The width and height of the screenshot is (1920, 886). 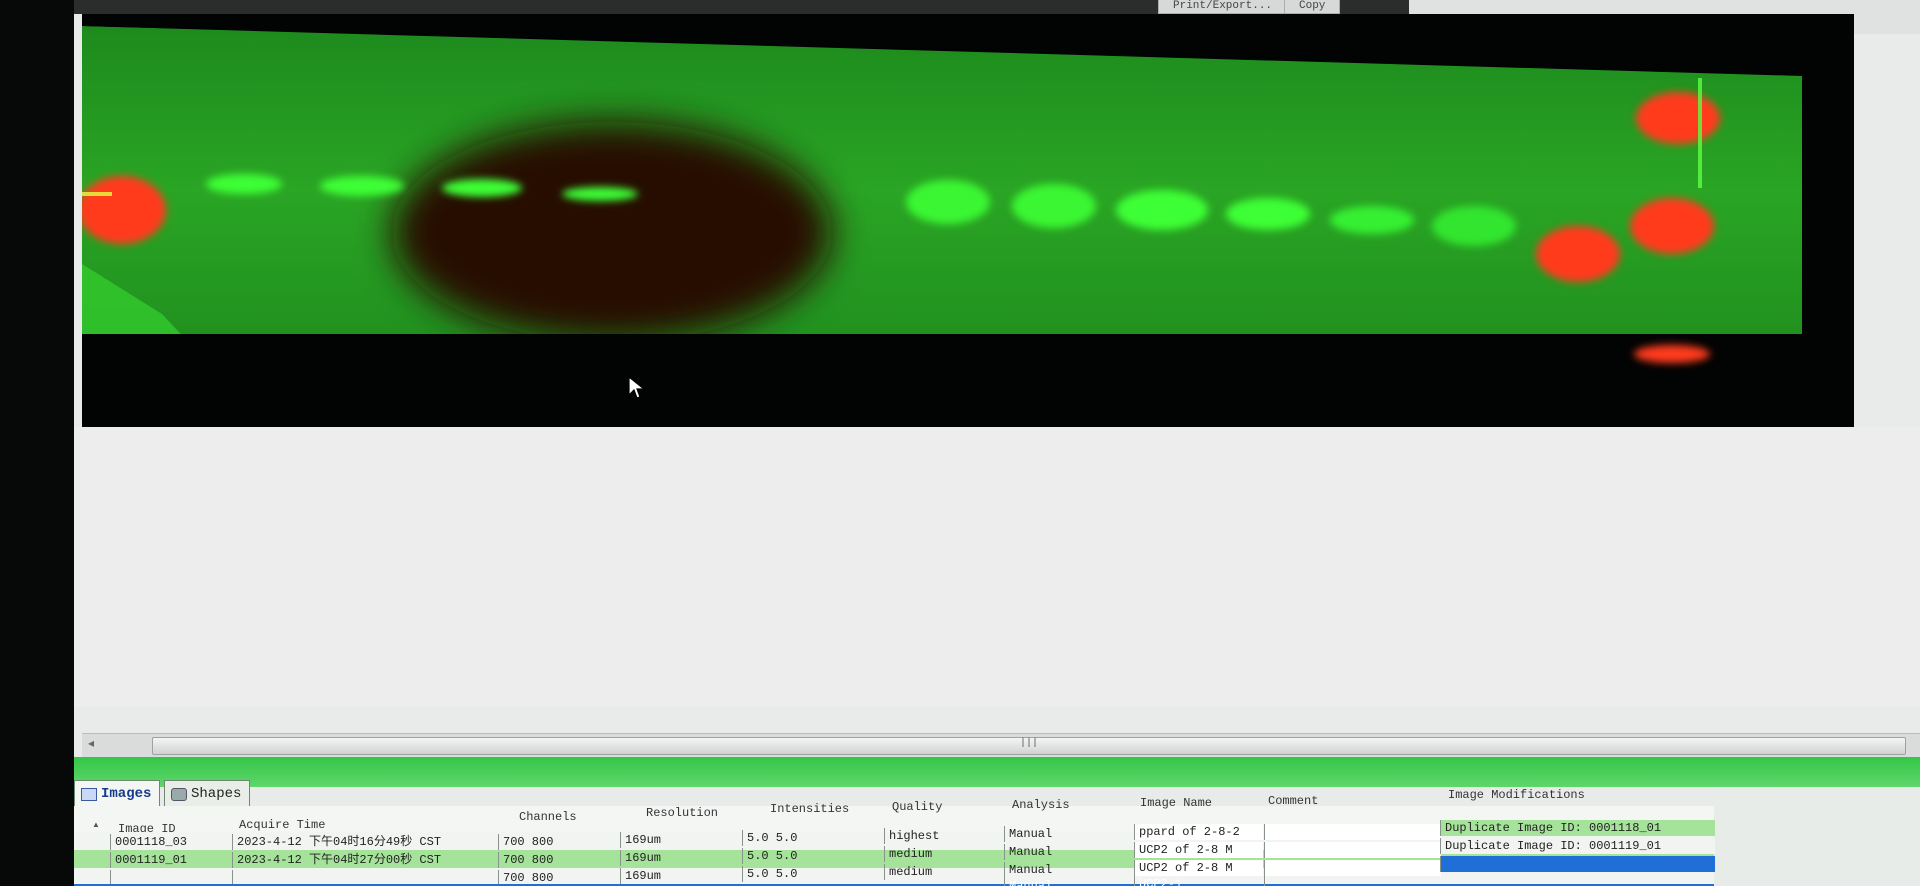 I want to click on tab-images: Images, so click(x=117, y=793).